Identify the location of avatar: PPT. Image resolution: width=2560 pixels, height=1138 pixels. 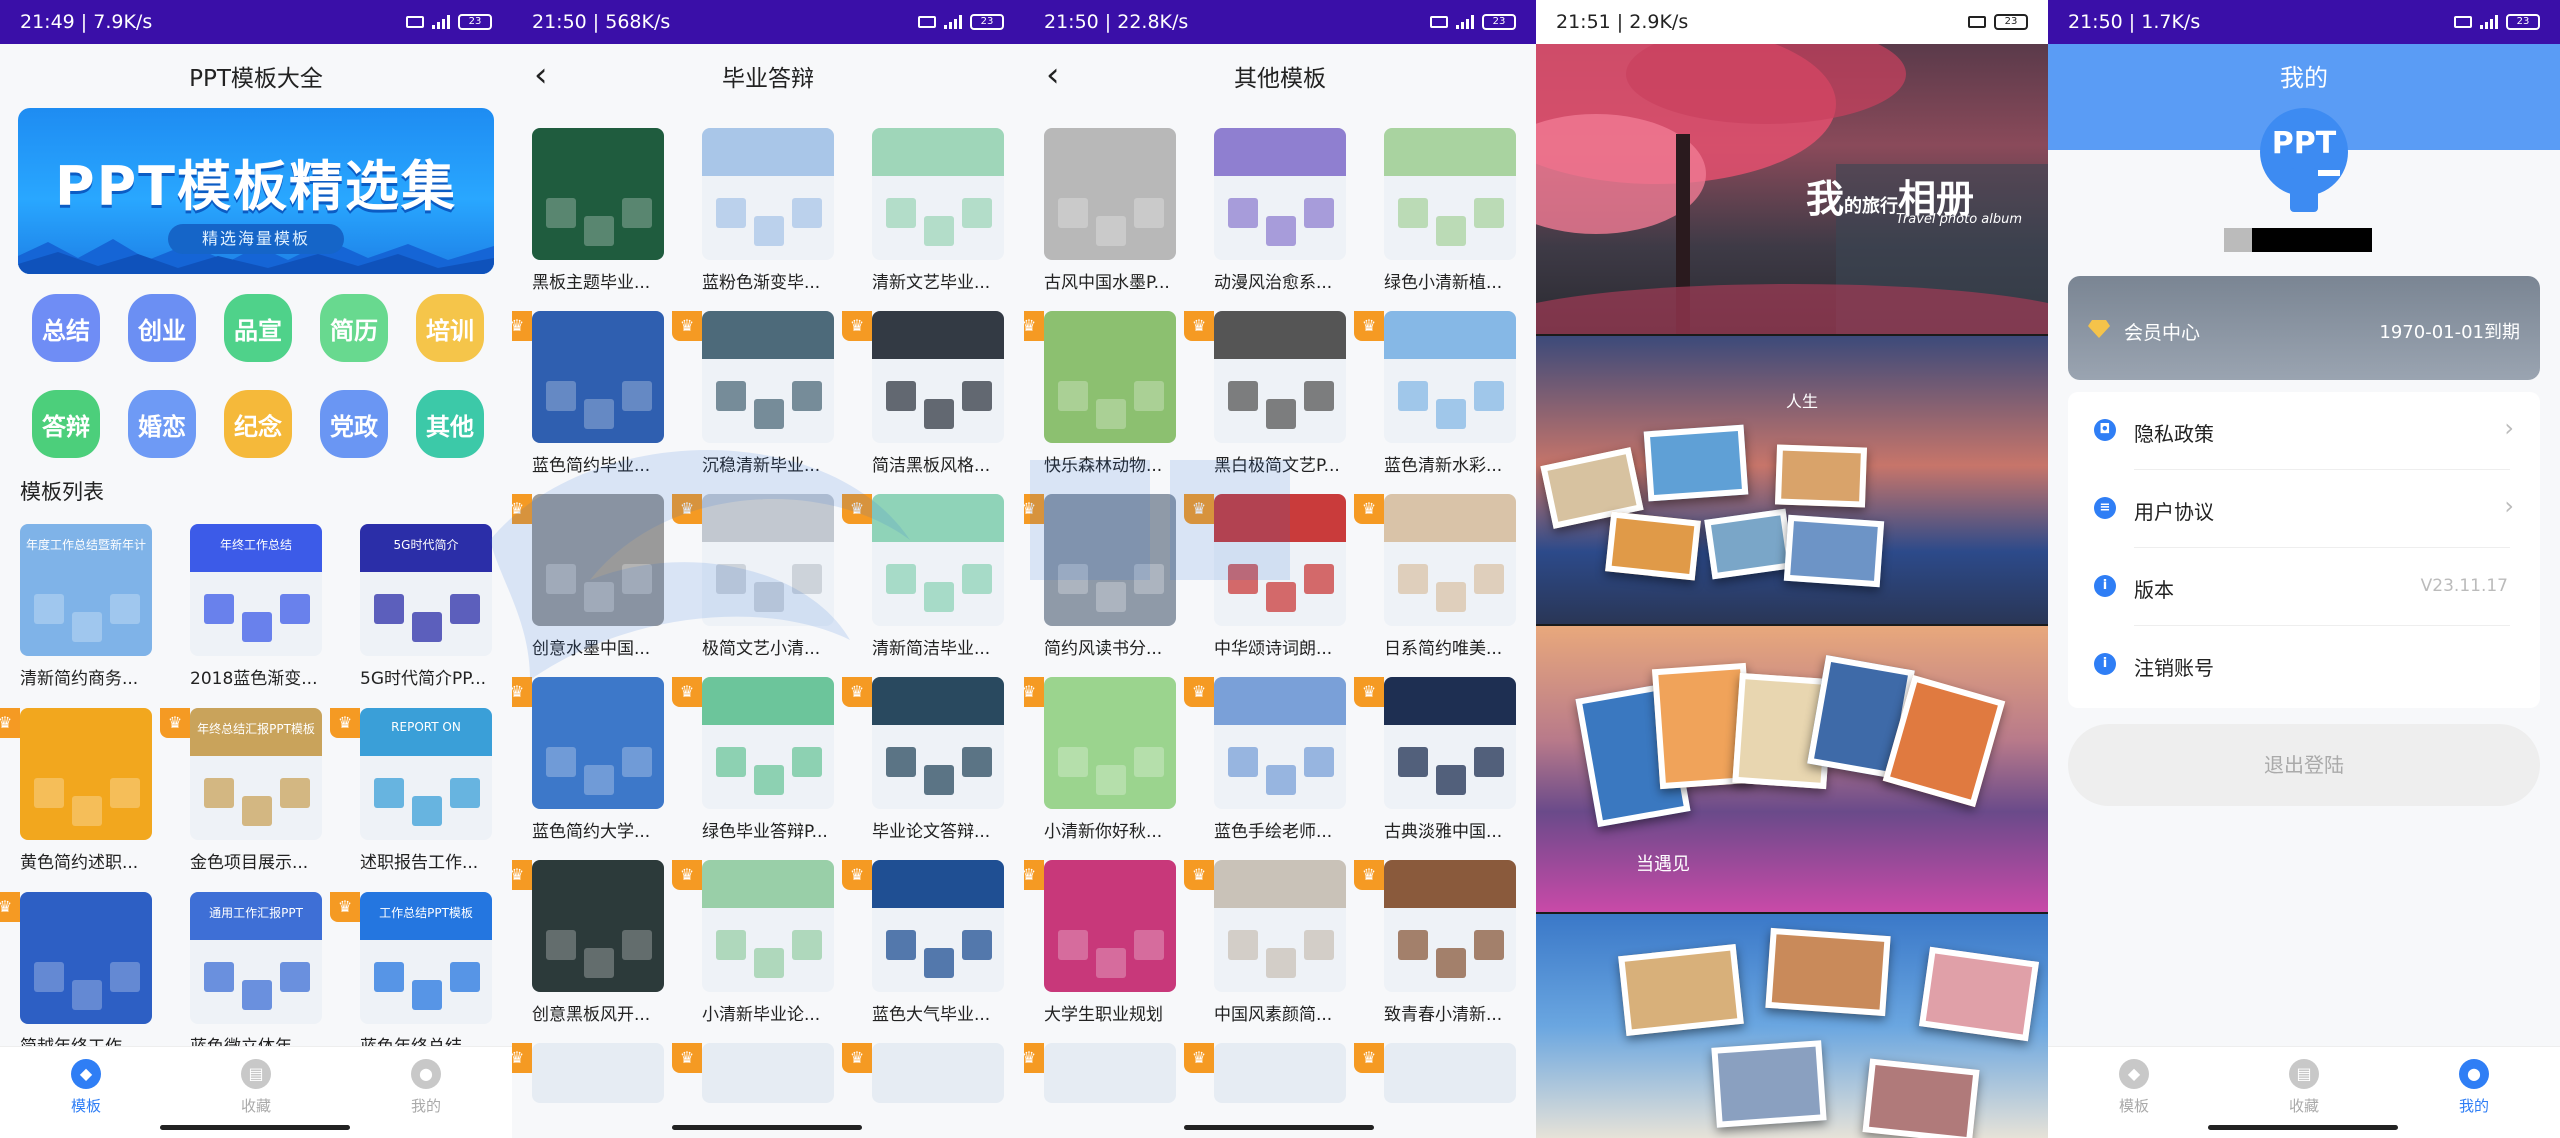
(2304, 162).